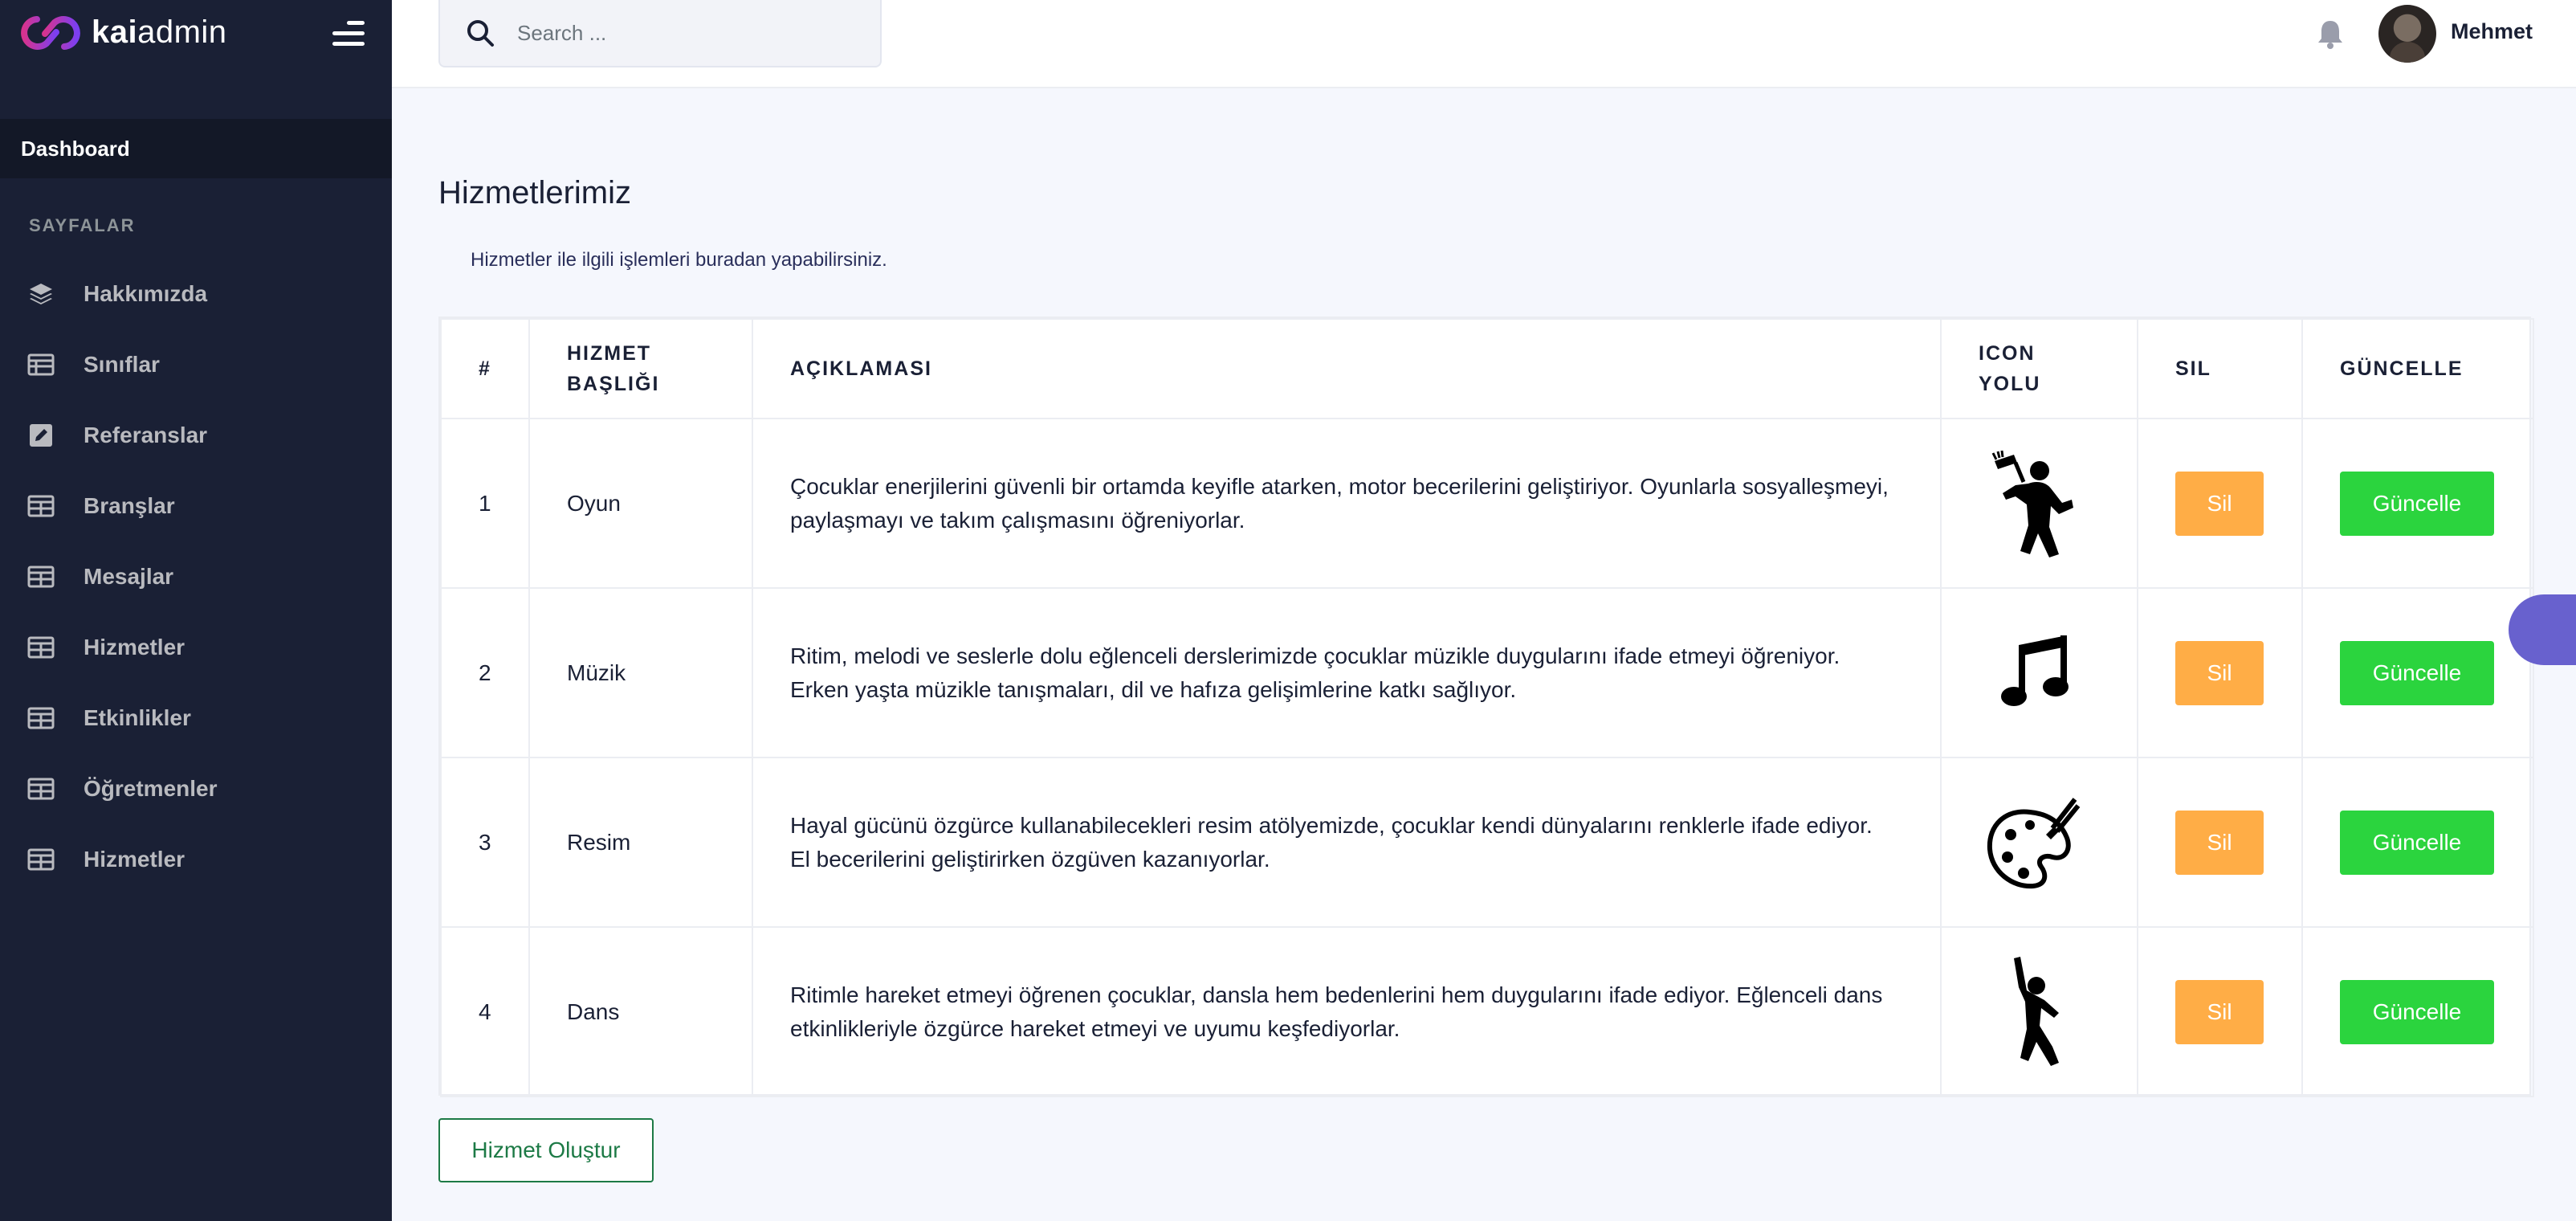 This screenshot has width=2576, height=1221. What do you see at coordinates (50, 33) in the screenshot?
I see `logo-icon` at bounding box center [50, 33].